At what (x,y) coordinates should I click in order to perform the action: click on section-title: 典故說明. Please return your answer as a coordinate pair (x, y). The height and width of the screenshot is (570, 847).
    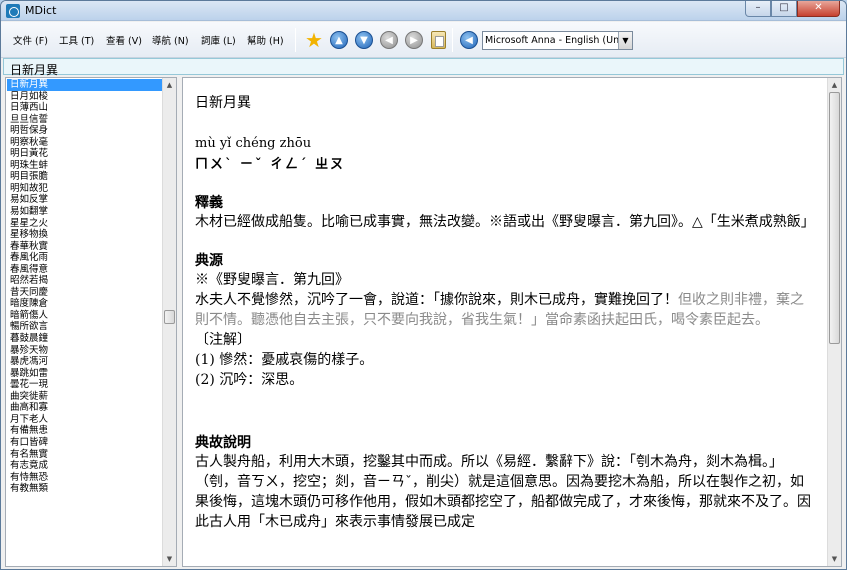
    Looking at the image, I should click on (223, 443).